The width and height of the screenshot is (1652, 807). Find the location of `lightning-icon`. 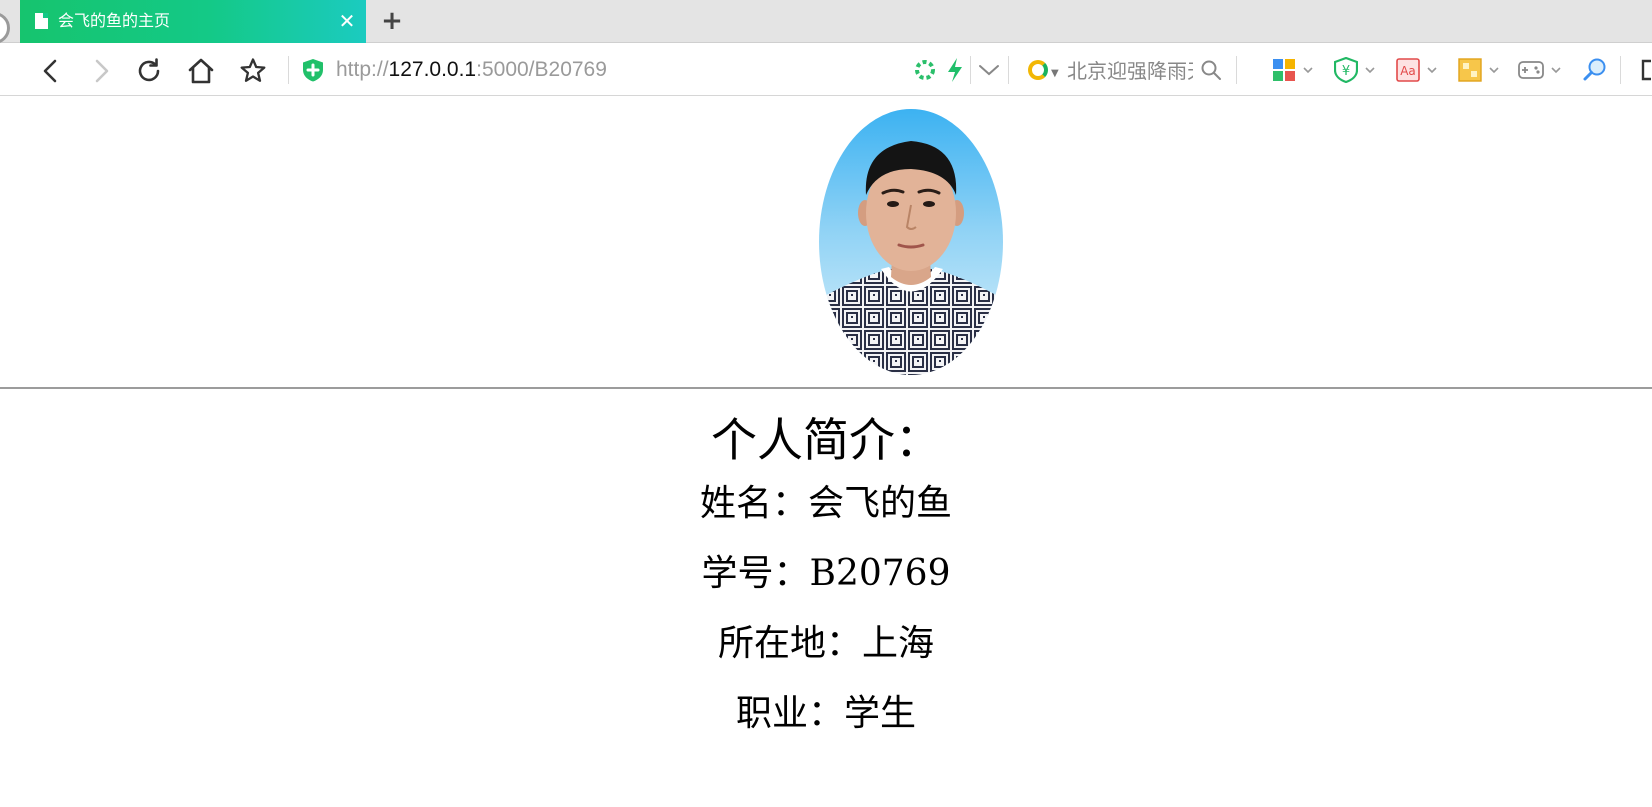

lightning-icon is located at coordinates (955, 70).